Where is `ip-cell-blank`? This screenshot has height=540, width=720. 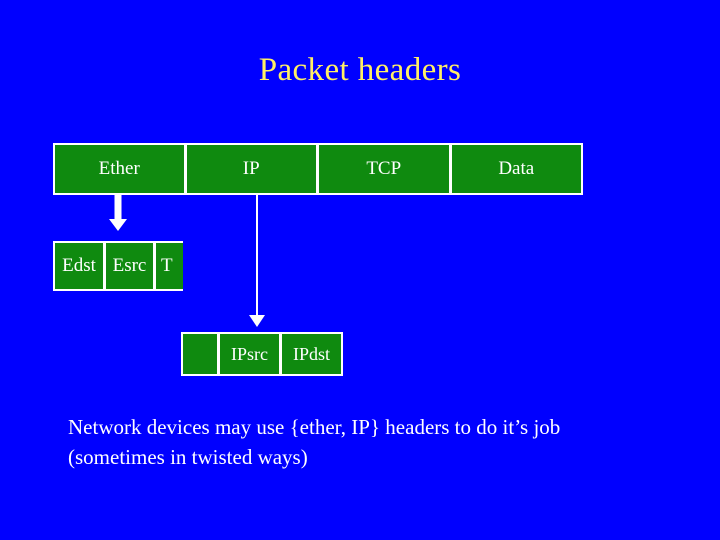
ip-cell-blank is located at coordinates (200, 354).